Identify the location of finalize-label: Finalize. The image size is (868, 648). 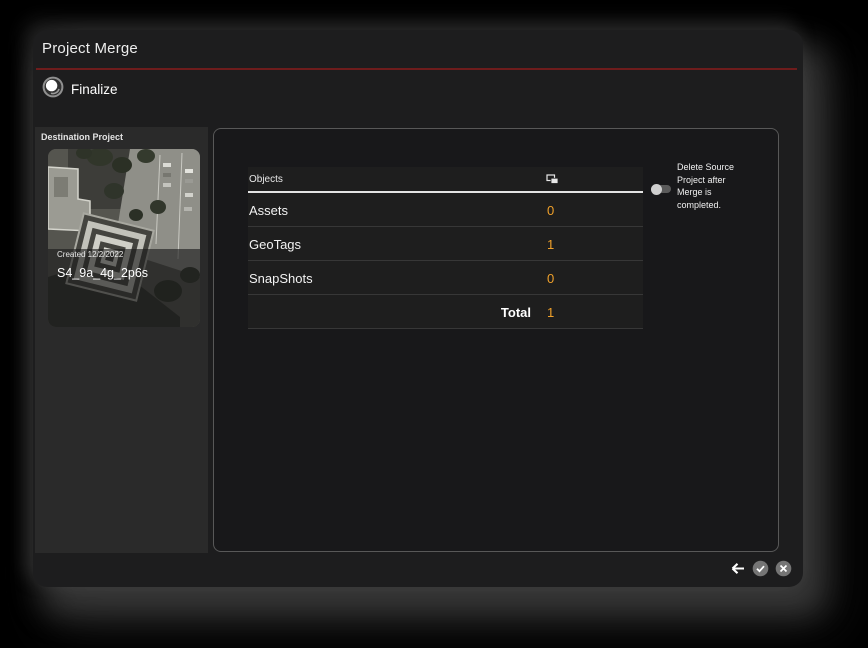
(94, 89).